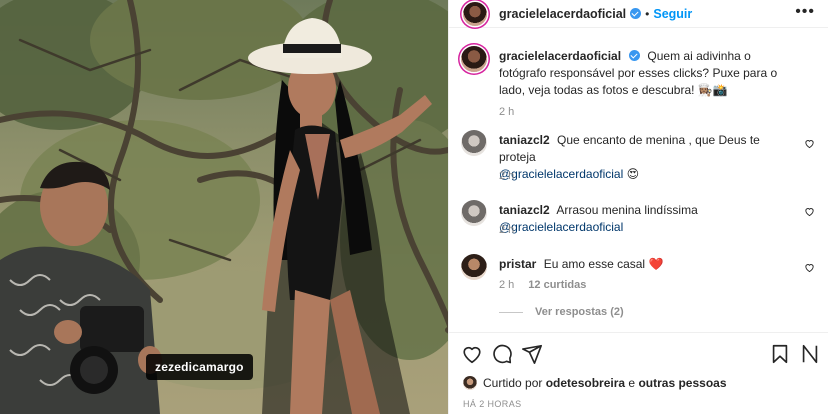  What do you see at coordinates (472, 354) in the screenshot?
I see `heart-icon` at bounding box center [472, 354].